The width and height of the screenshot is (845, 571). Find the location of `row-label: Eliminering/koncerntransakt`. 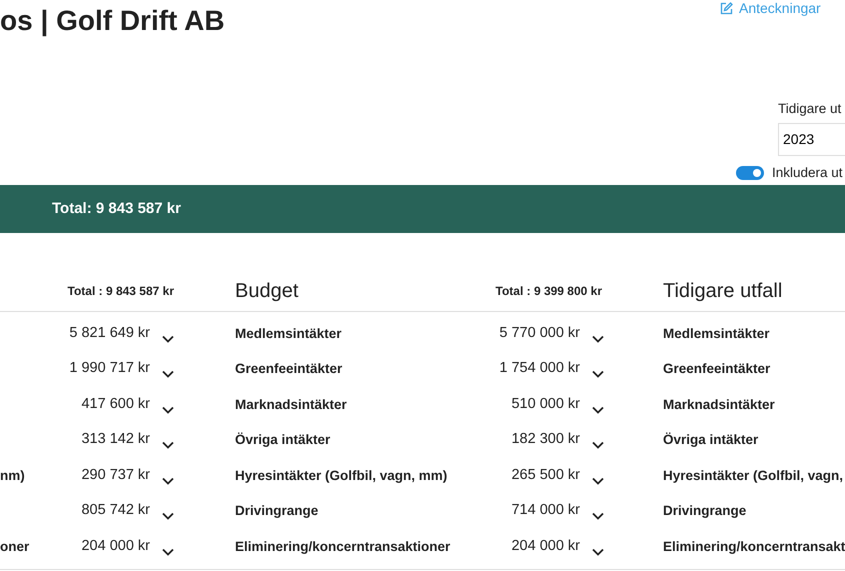

row-label: Eliminering/koncerntransakt is located at coordinates (754, 546).